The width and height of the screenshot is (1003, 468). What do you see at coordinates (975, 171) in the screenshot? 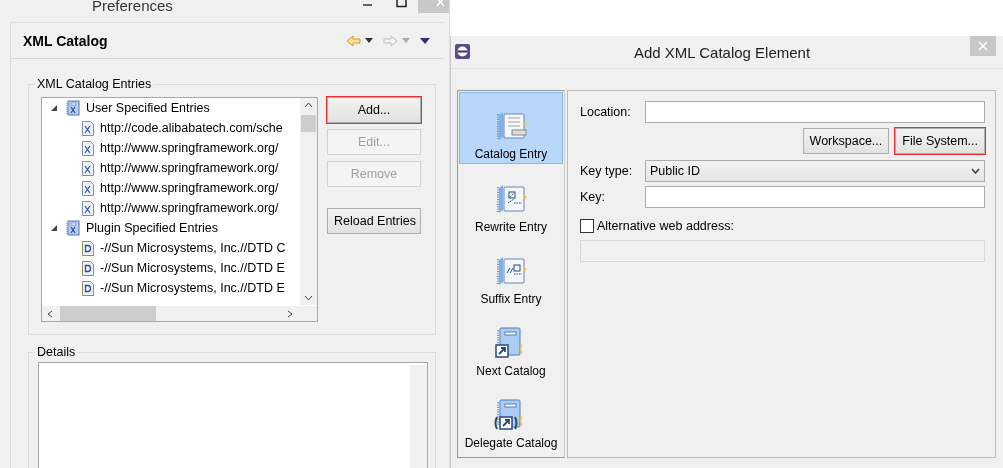
I see `chevron-down-icon` at bounding box center [975, 171].